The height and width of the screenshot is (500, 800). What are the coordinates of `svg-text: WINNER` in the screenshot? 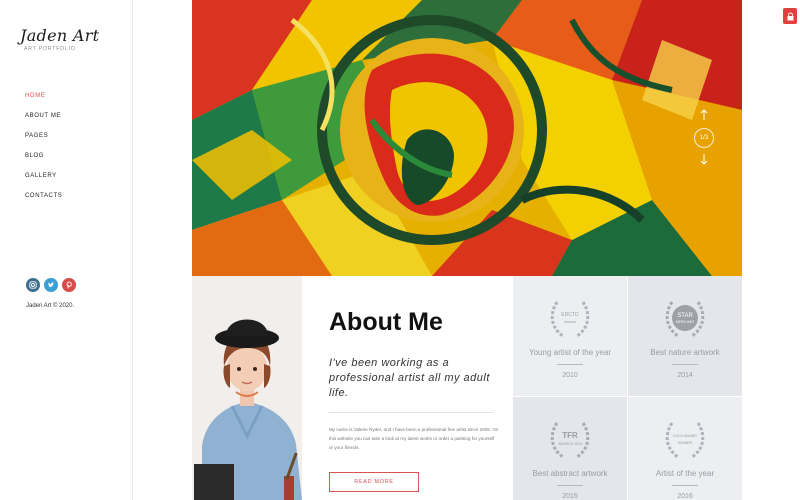 It's located at (685, 443).